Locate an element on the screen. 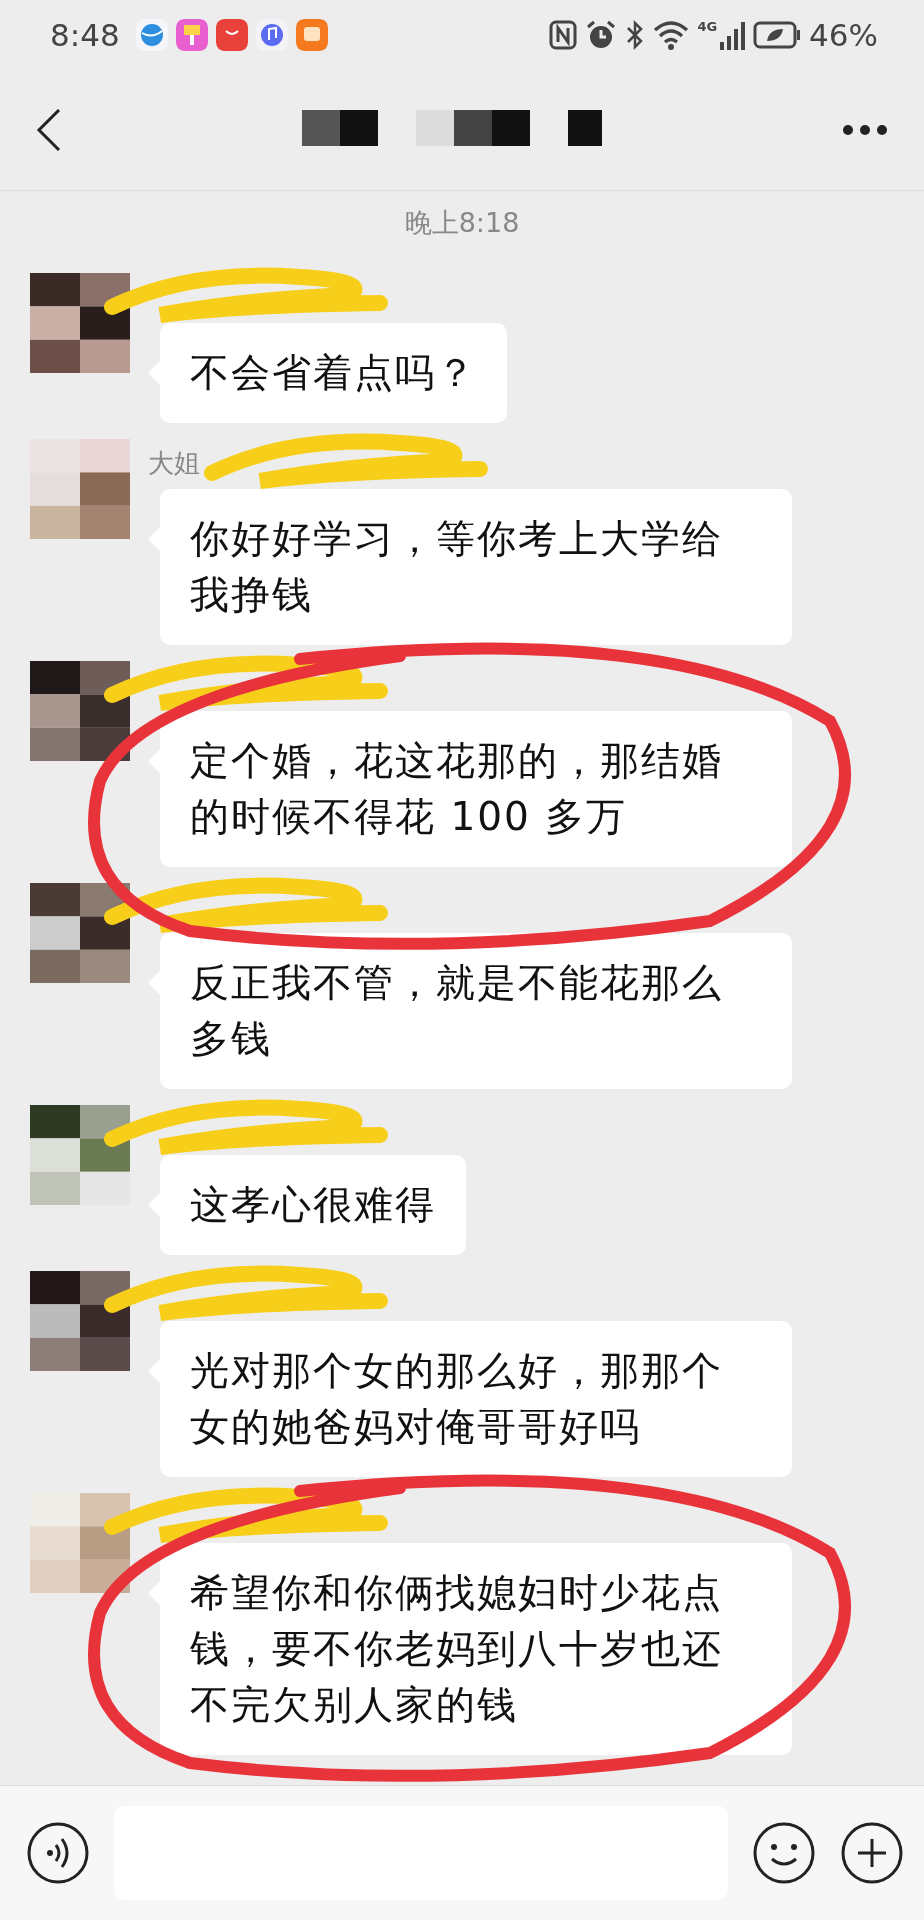 This screenshot has height=1920, width=924. timestamp: 晚上8:18 is located at coordinates (462, 223).